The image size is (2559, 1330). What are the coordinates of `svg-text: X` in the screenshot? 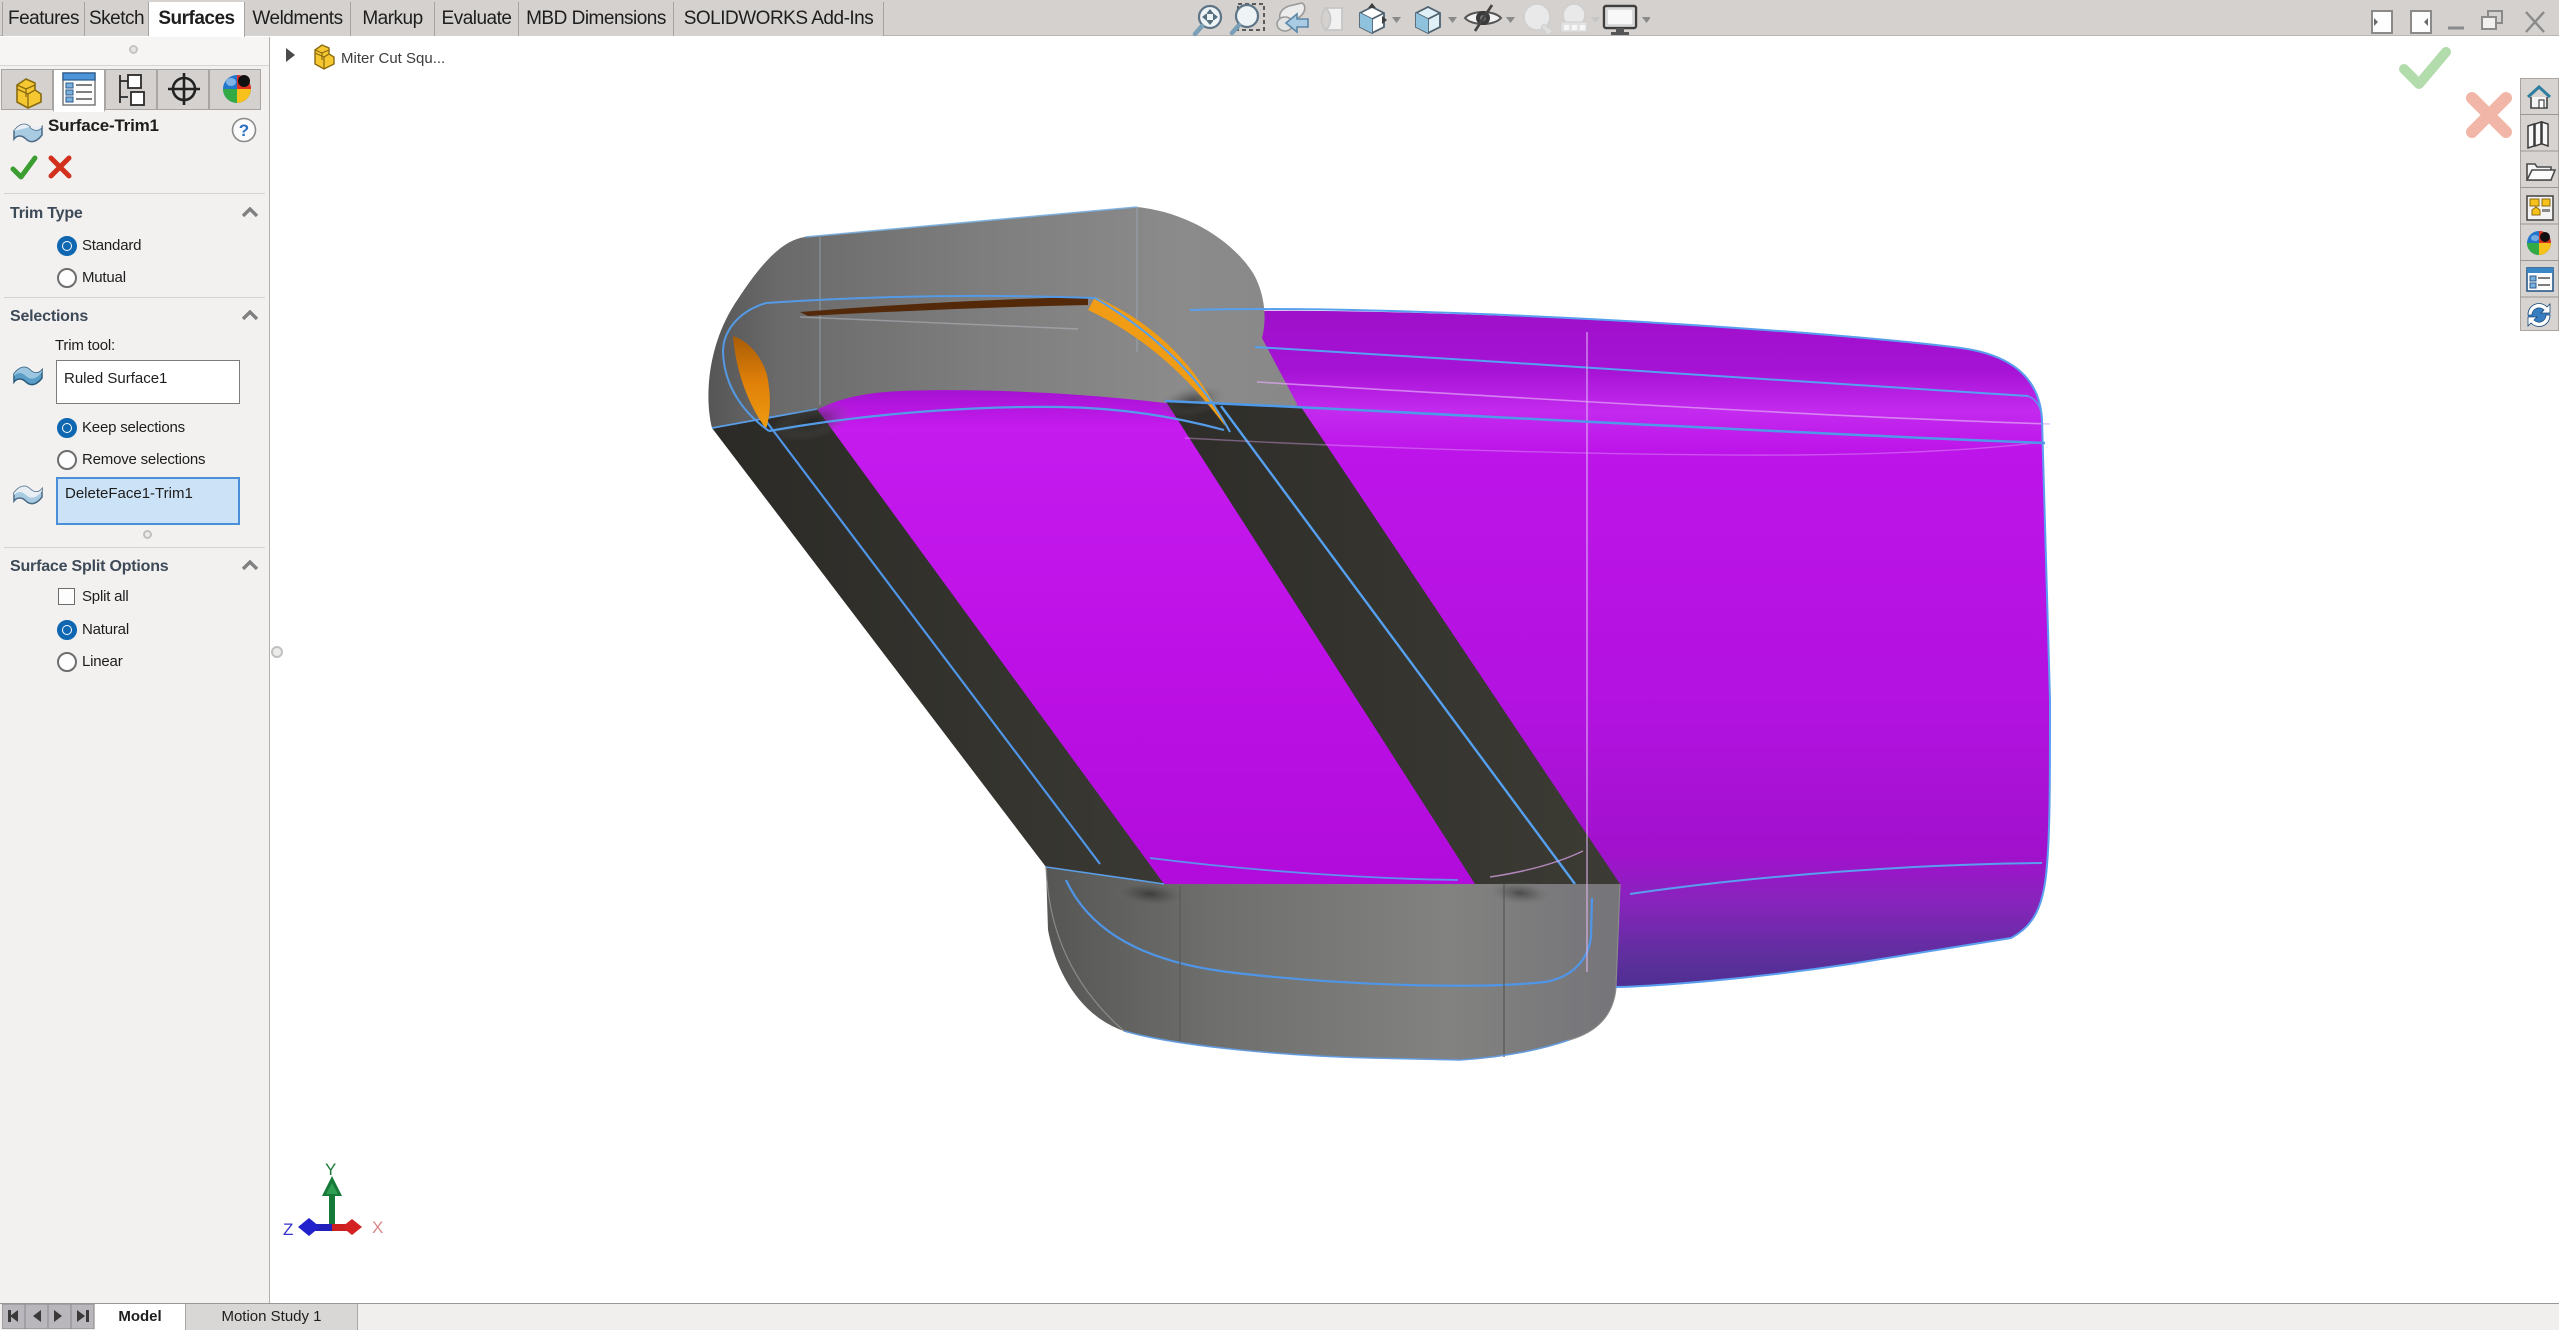 It's located at (377, 1227).